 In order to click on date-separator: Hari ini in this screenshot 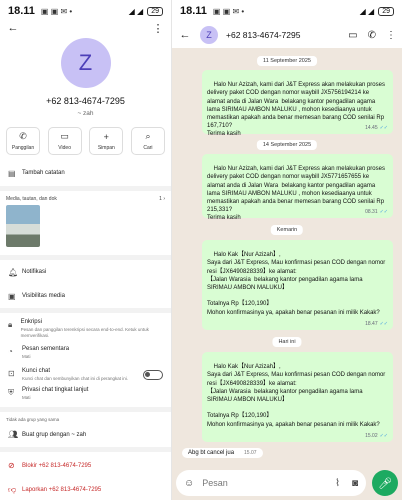, I will do `click(287, 342)`.